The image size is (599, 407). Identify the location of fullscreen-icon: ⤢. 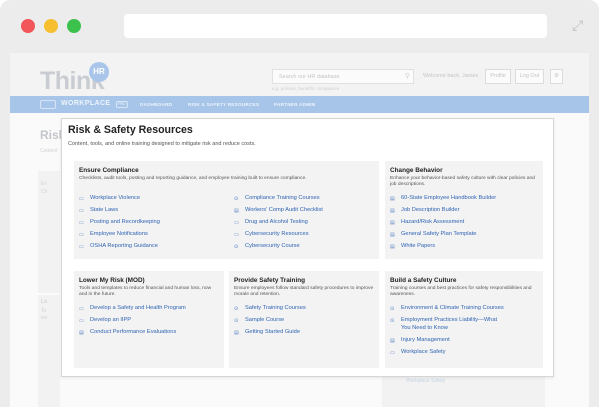
(580, 26).